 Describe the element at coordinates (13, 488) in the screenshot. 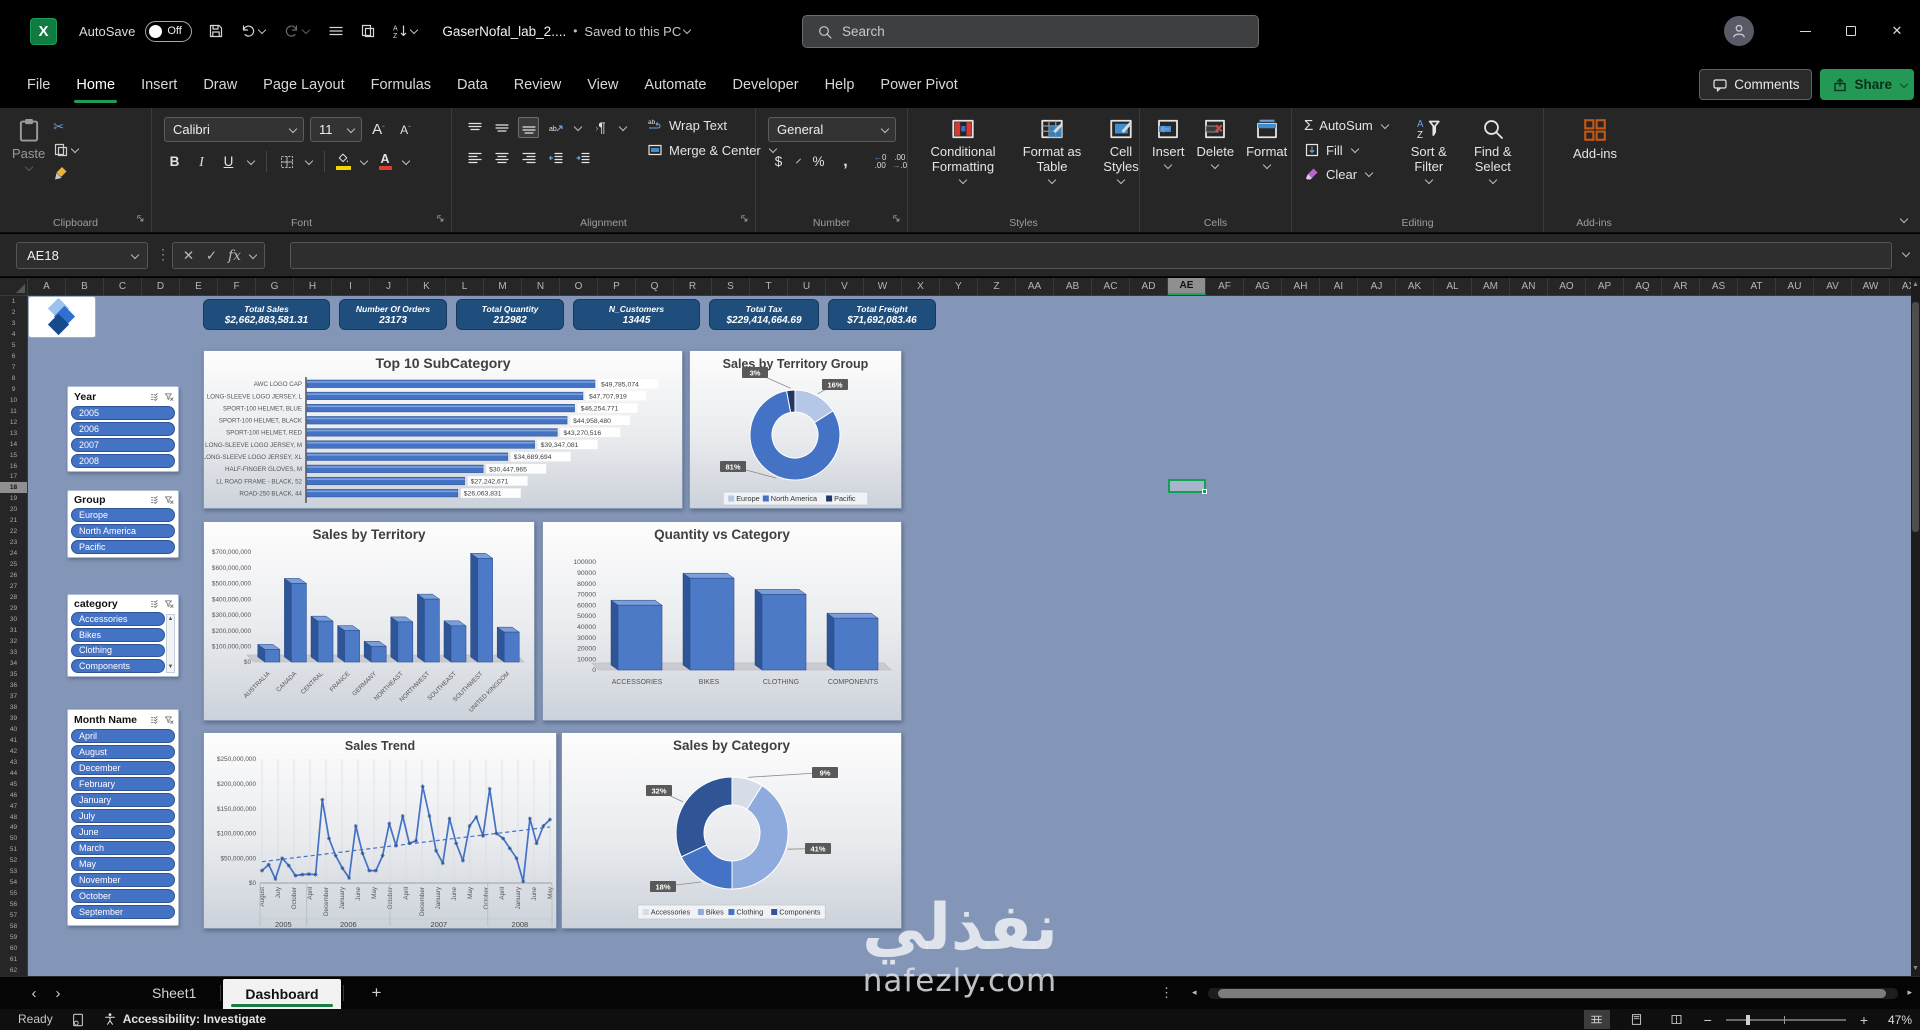

I see `row-header-18: 18` at that location.